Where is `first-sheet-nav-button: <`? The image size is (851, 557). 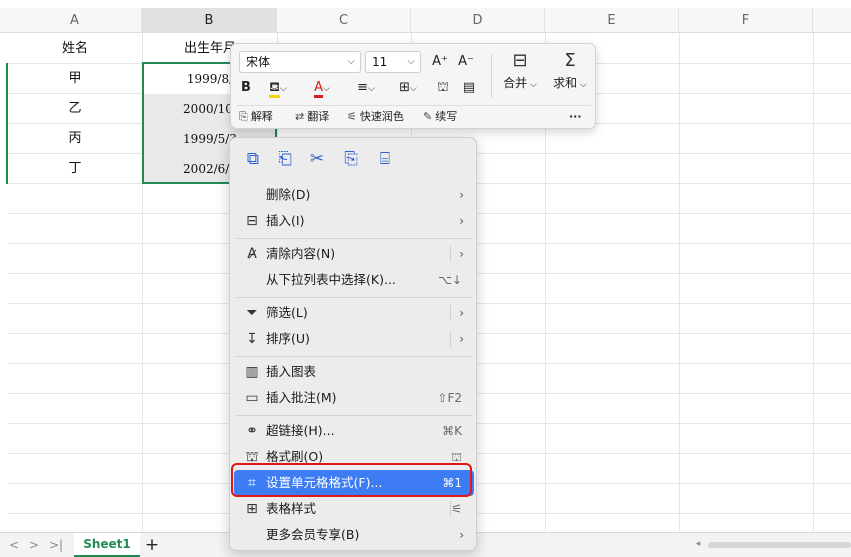 first-sheet-nav-button: < is located at coordinates (14, 545).